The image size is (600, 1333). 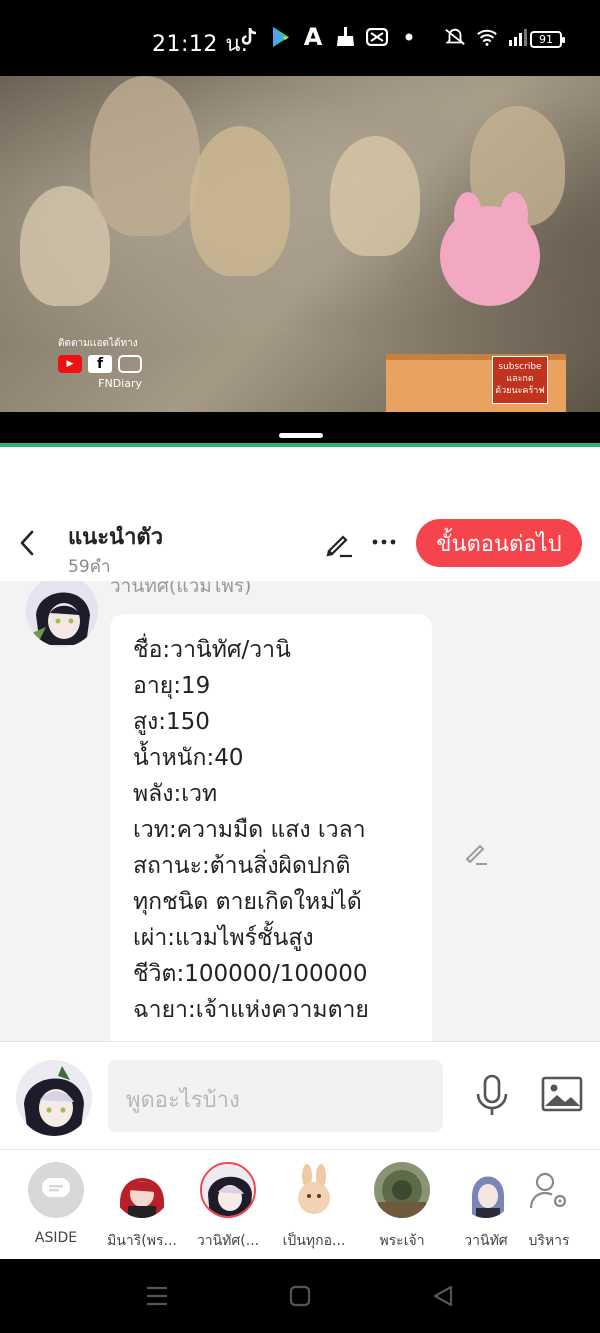 I want to click on image-icon, so click(x=562, y=1094).